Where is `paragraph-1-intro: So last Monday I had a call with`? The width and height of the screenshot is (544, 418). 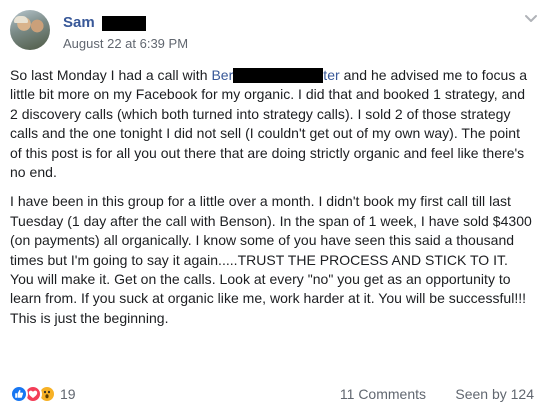
paragraph-1-intro: So last Monday I had a call with is located at coordinates (111, 75).